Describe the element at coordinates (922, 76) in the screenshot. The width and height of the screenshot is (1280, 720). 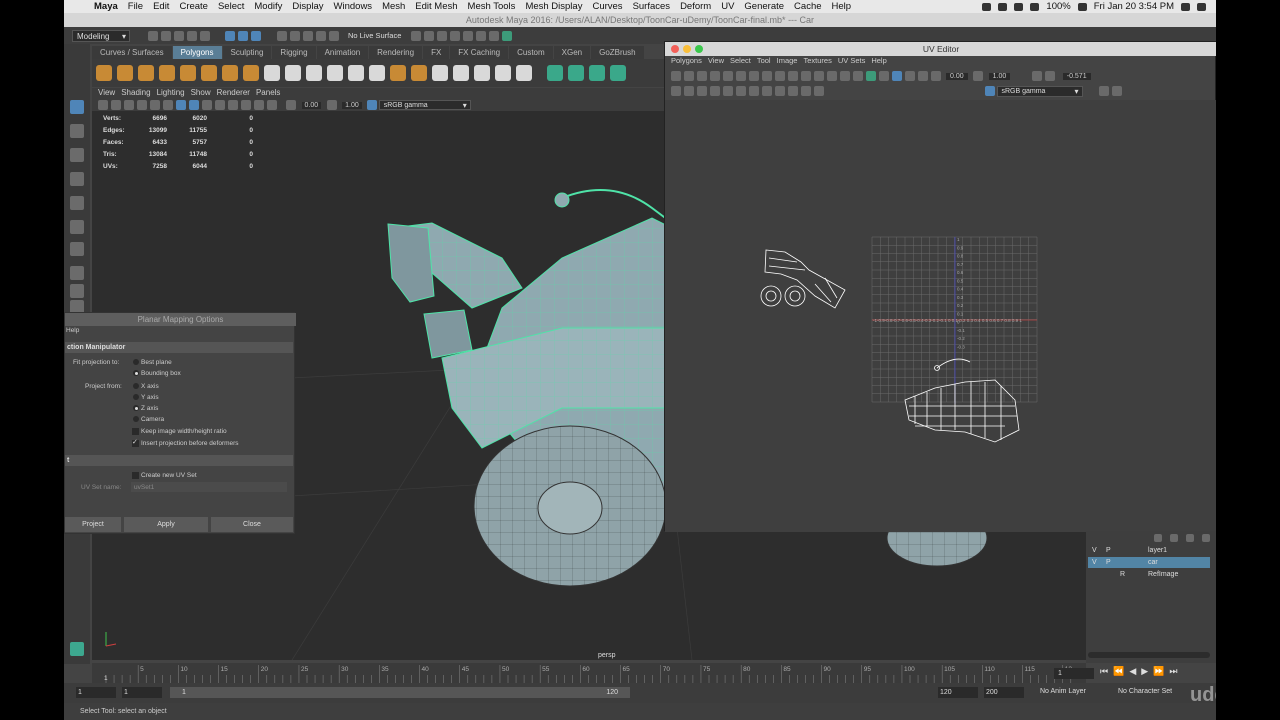
I see `uv-distortion-icon` at that location.